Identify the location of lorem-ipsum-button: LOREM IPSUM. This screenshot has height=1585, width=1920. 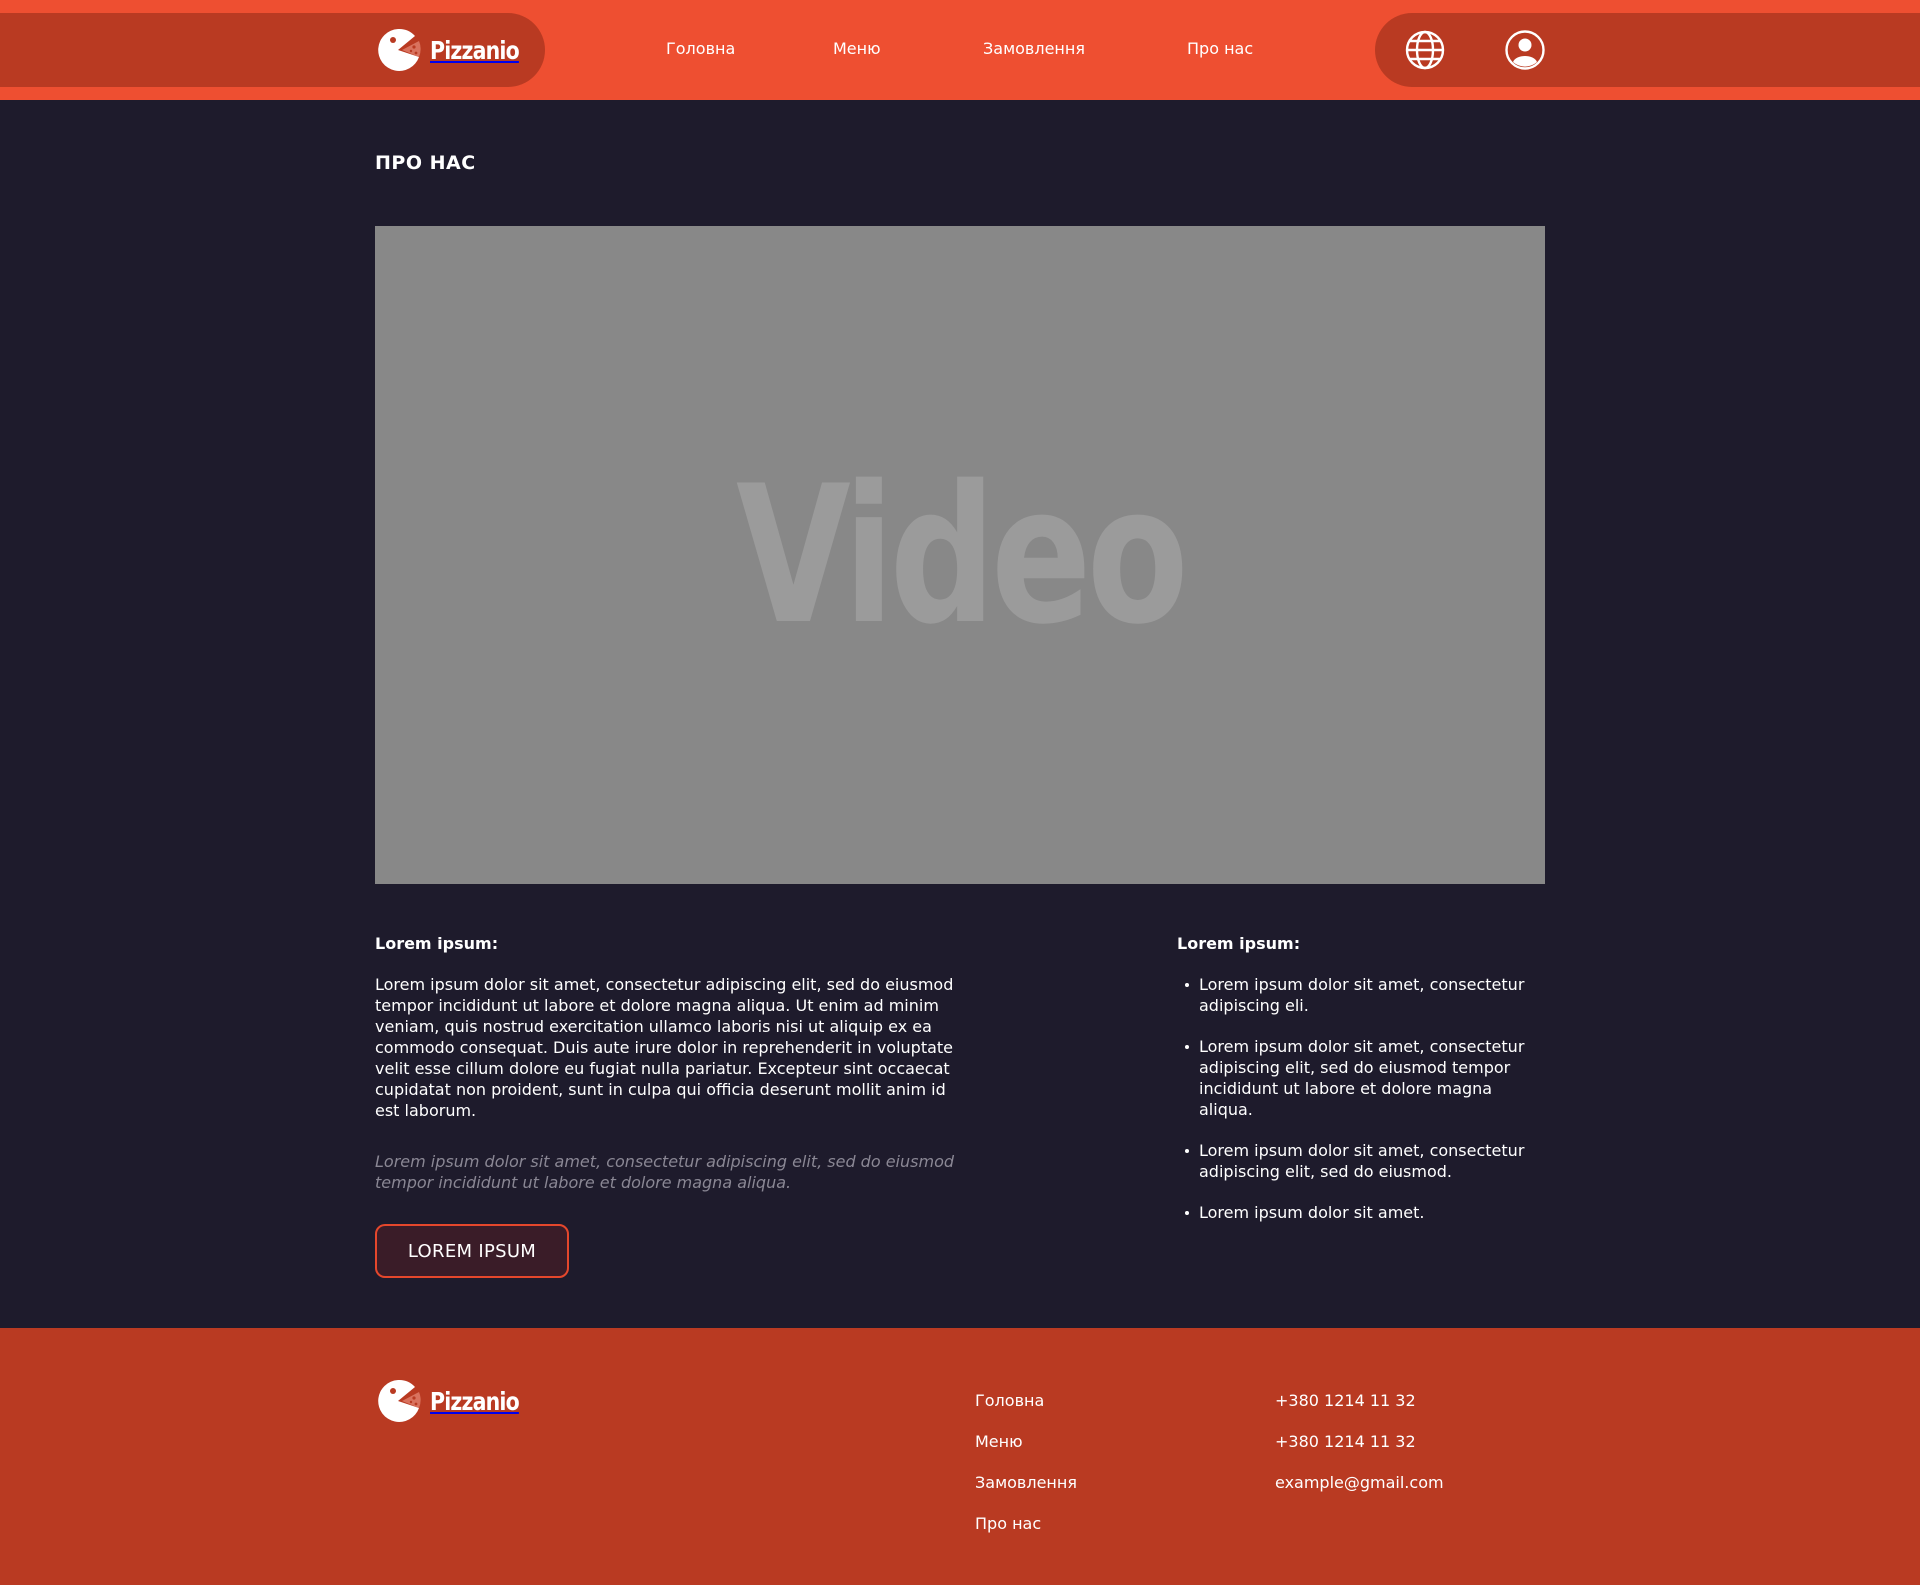
(472, 1251).